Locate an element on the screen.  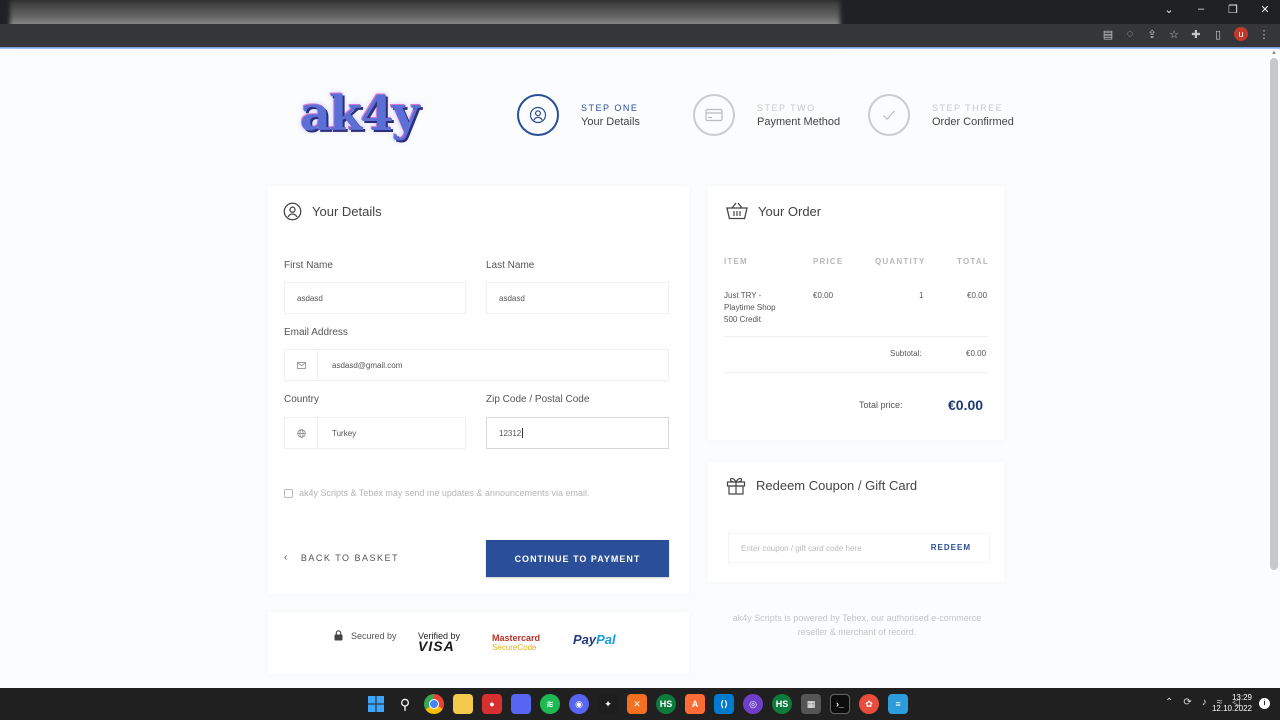
chrome-icon is located at coordinates (434, 704).